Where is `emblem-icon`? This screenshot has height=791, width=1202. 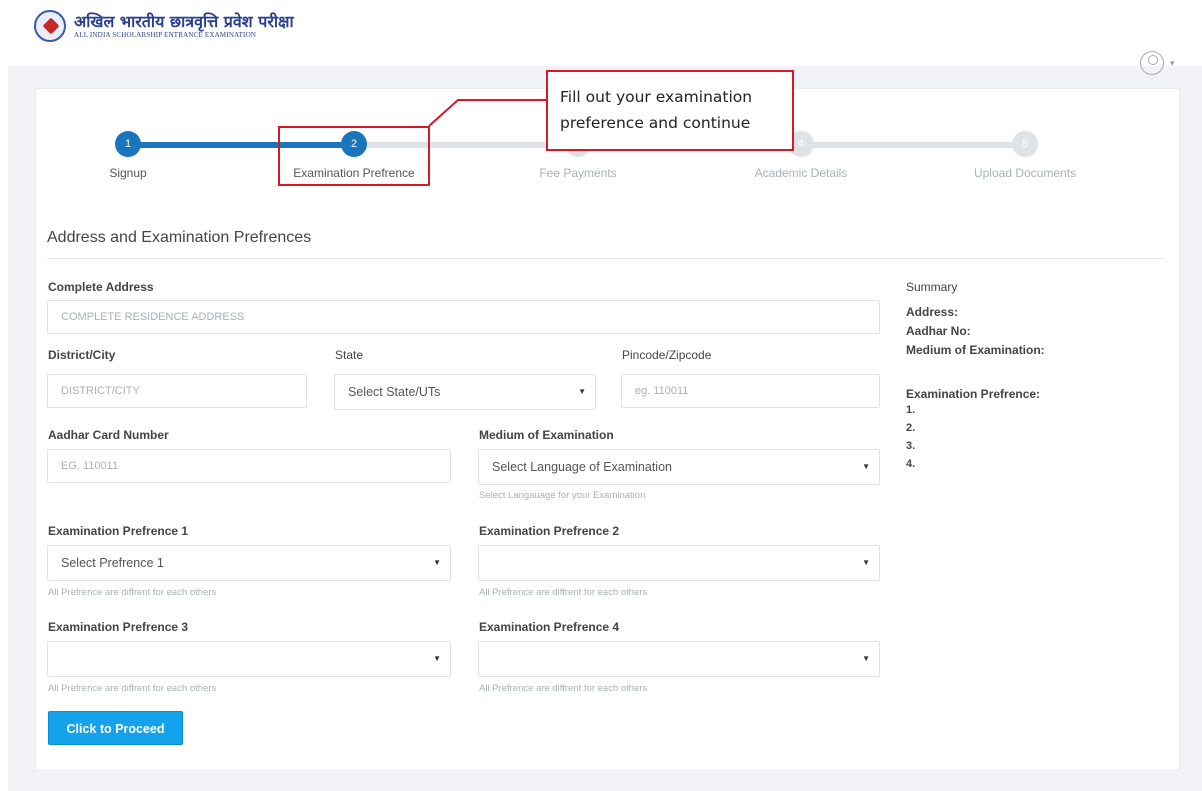 emblem-icon is located at coordinates (50, 26).